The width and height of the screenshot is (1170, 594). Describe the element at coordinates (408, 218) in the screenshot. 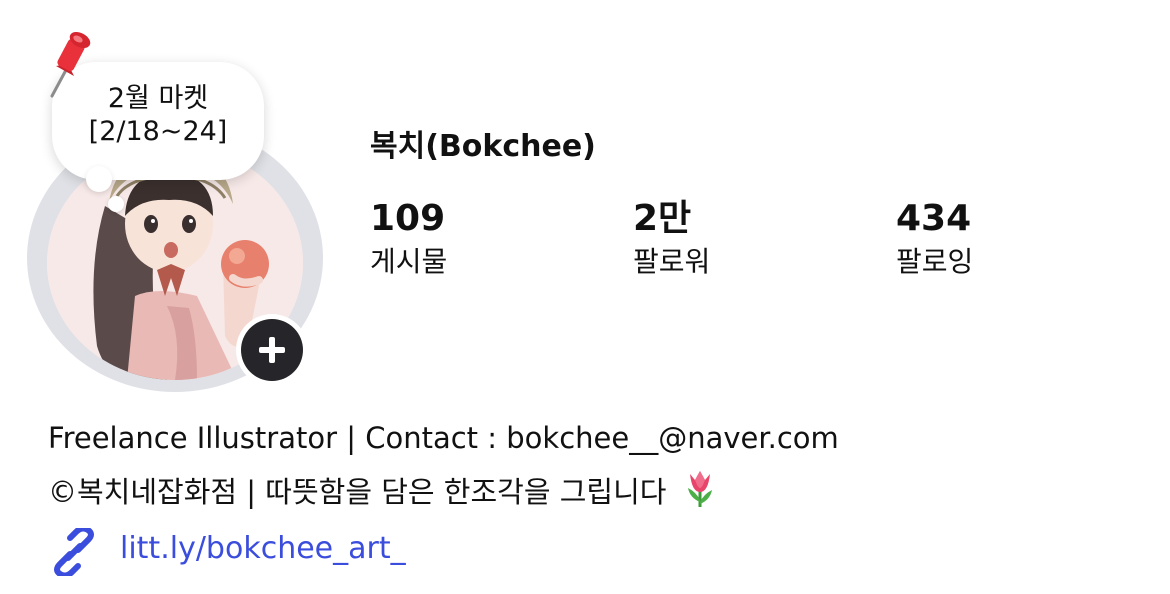

I see `stat-value: 109` at that location.